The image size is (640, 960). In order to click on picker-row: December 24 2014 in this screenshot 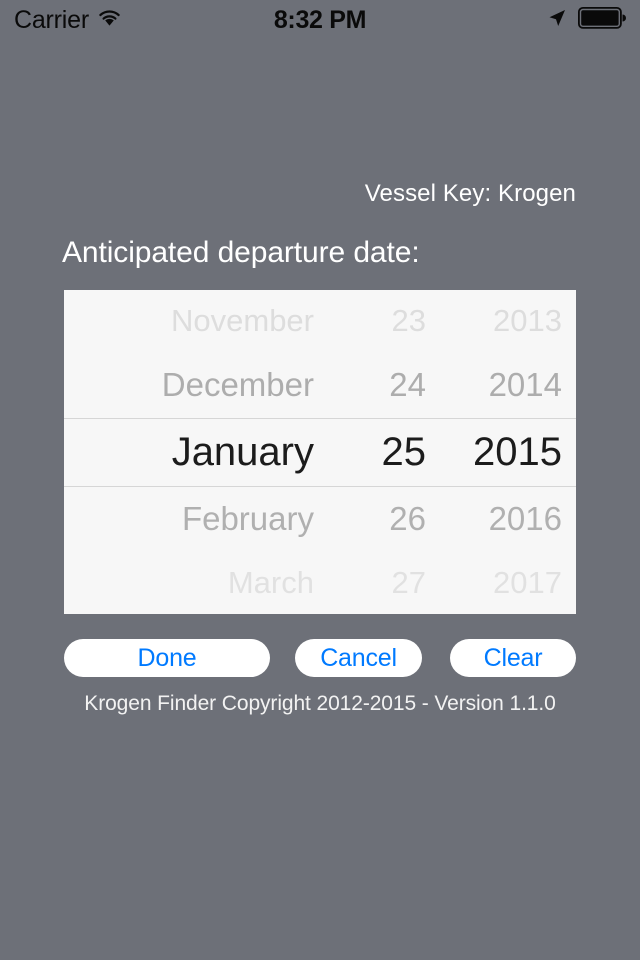, I will do `click(320, 385)`.